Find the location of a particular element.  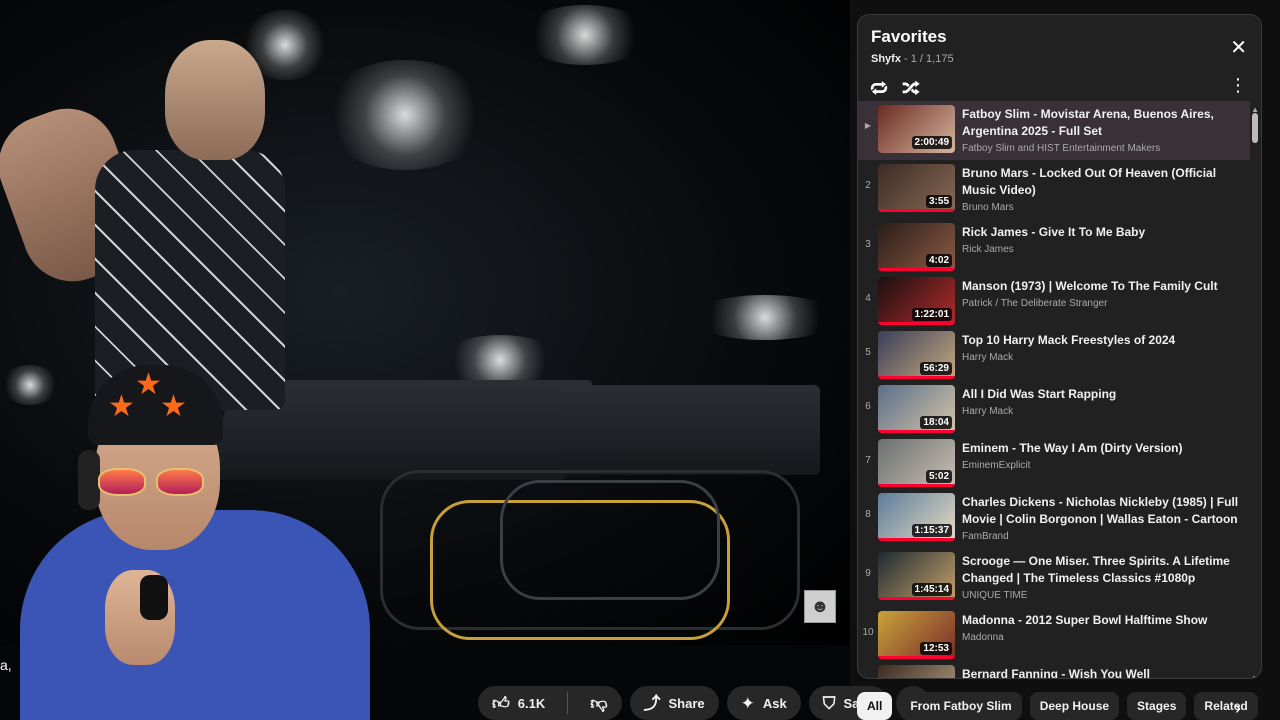

item-index: 7 is located at coordinates (868, 460).